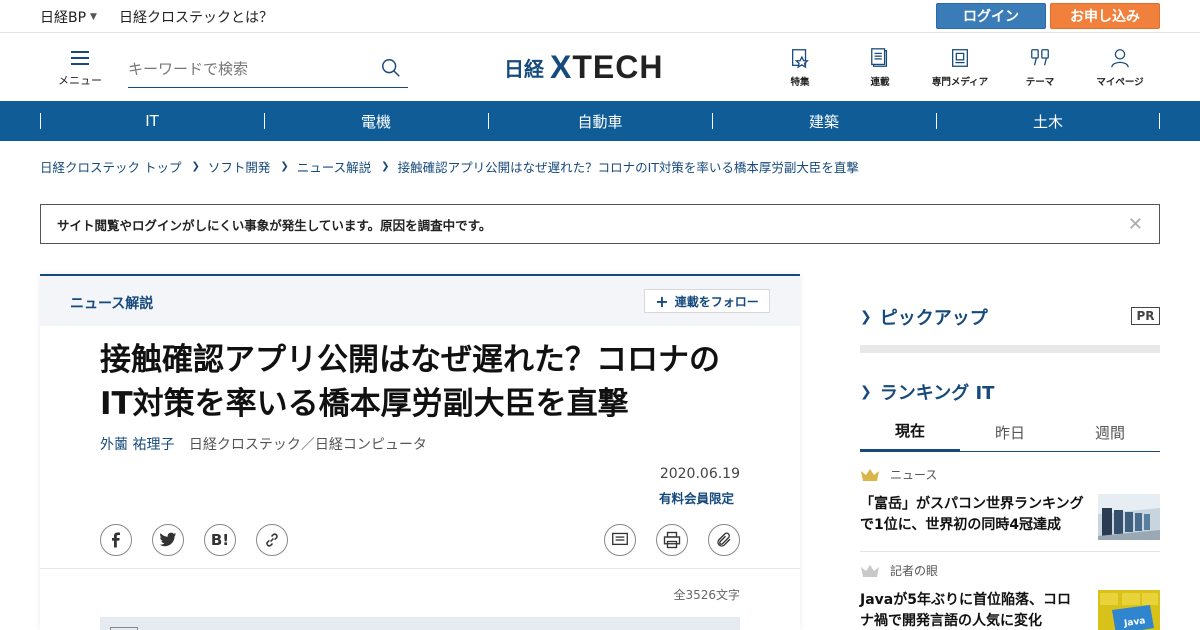  I want to click on category-civil: 土木, so click(1048, 121).